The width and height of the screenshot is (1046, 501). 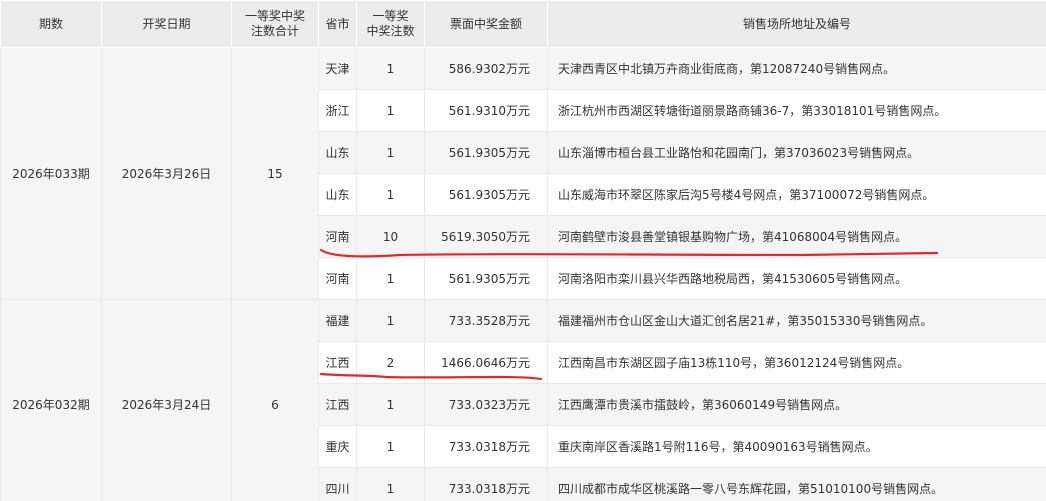 What do you see at coordinates (486, 68) in the screenshot?
I see `amount-cell: 586.9302万元` at bounding box center [486, 68].